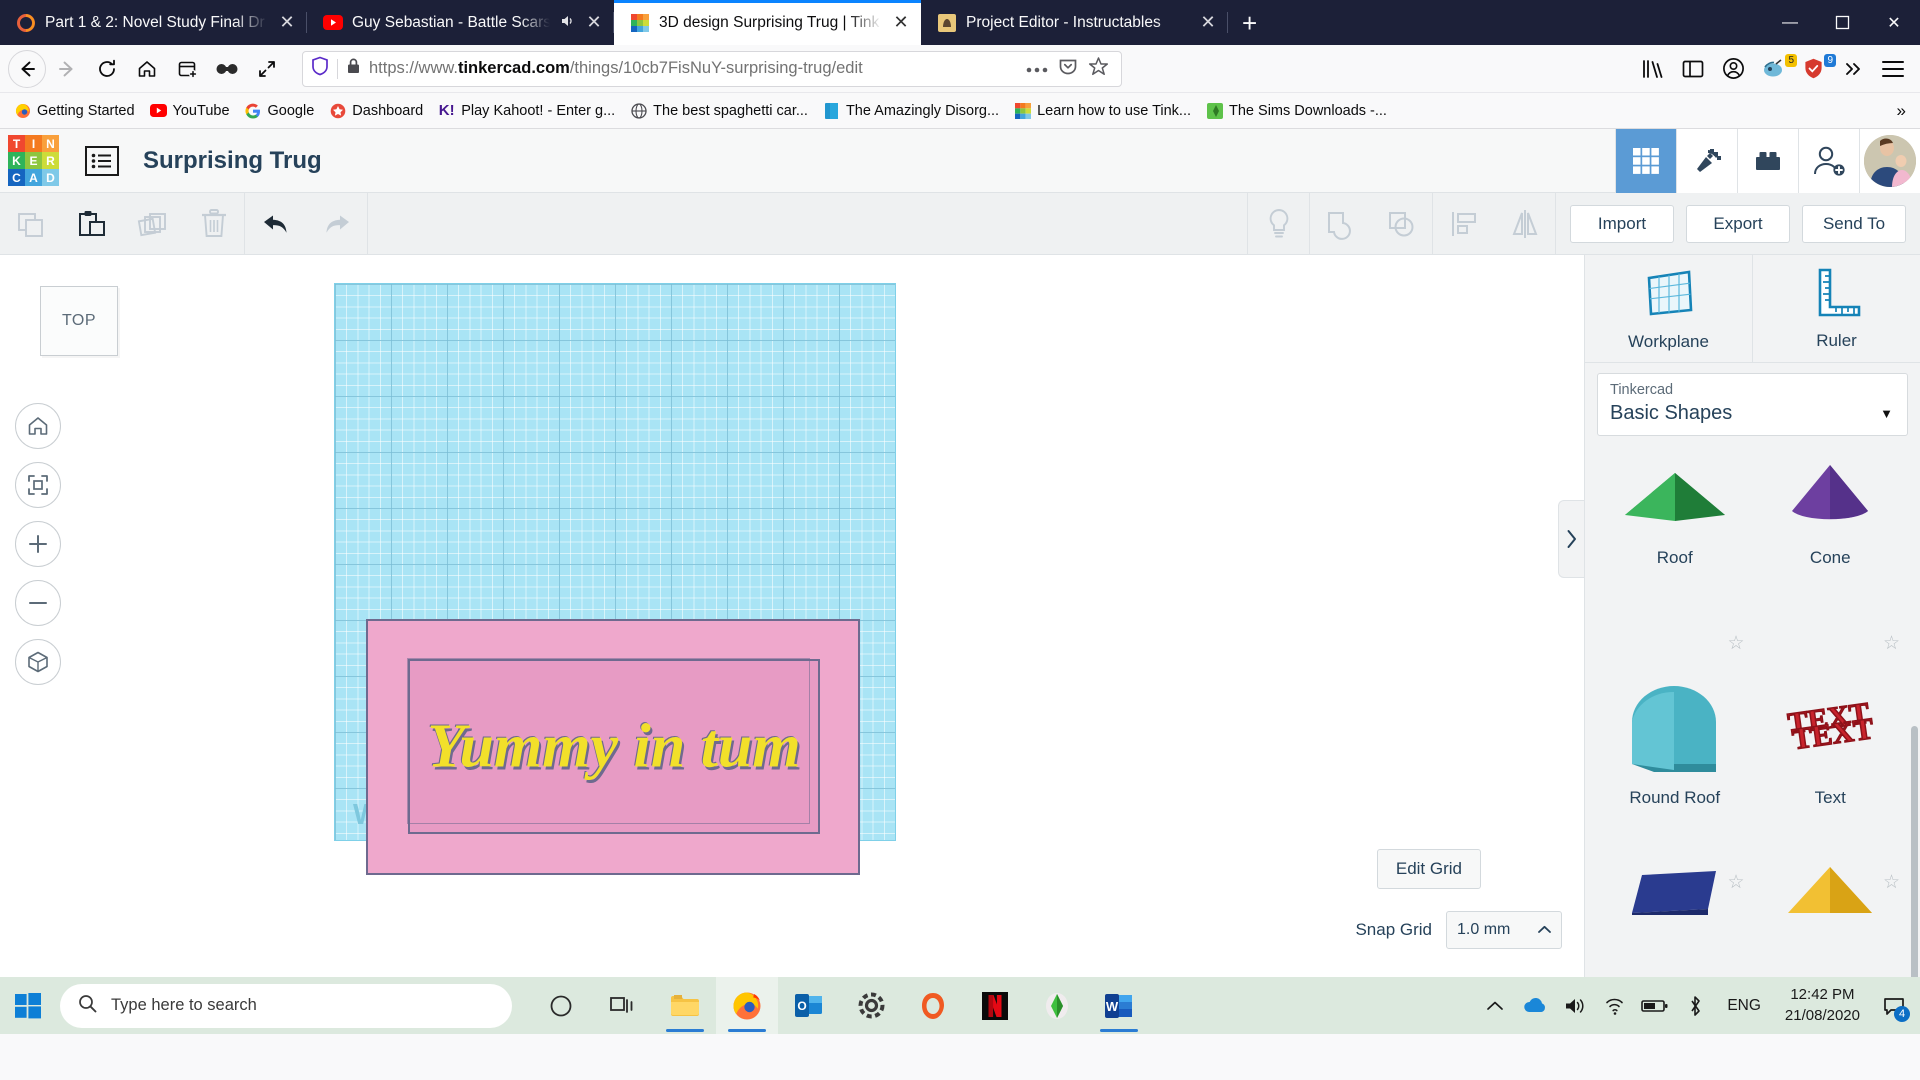 The height and width of the screenshot is (1080, 1920). Describe the element at coordinates (767, 22) in the screenshot. I see `browser-tab-active: 3D design Surprising Trug | Tink ✕` at that location.